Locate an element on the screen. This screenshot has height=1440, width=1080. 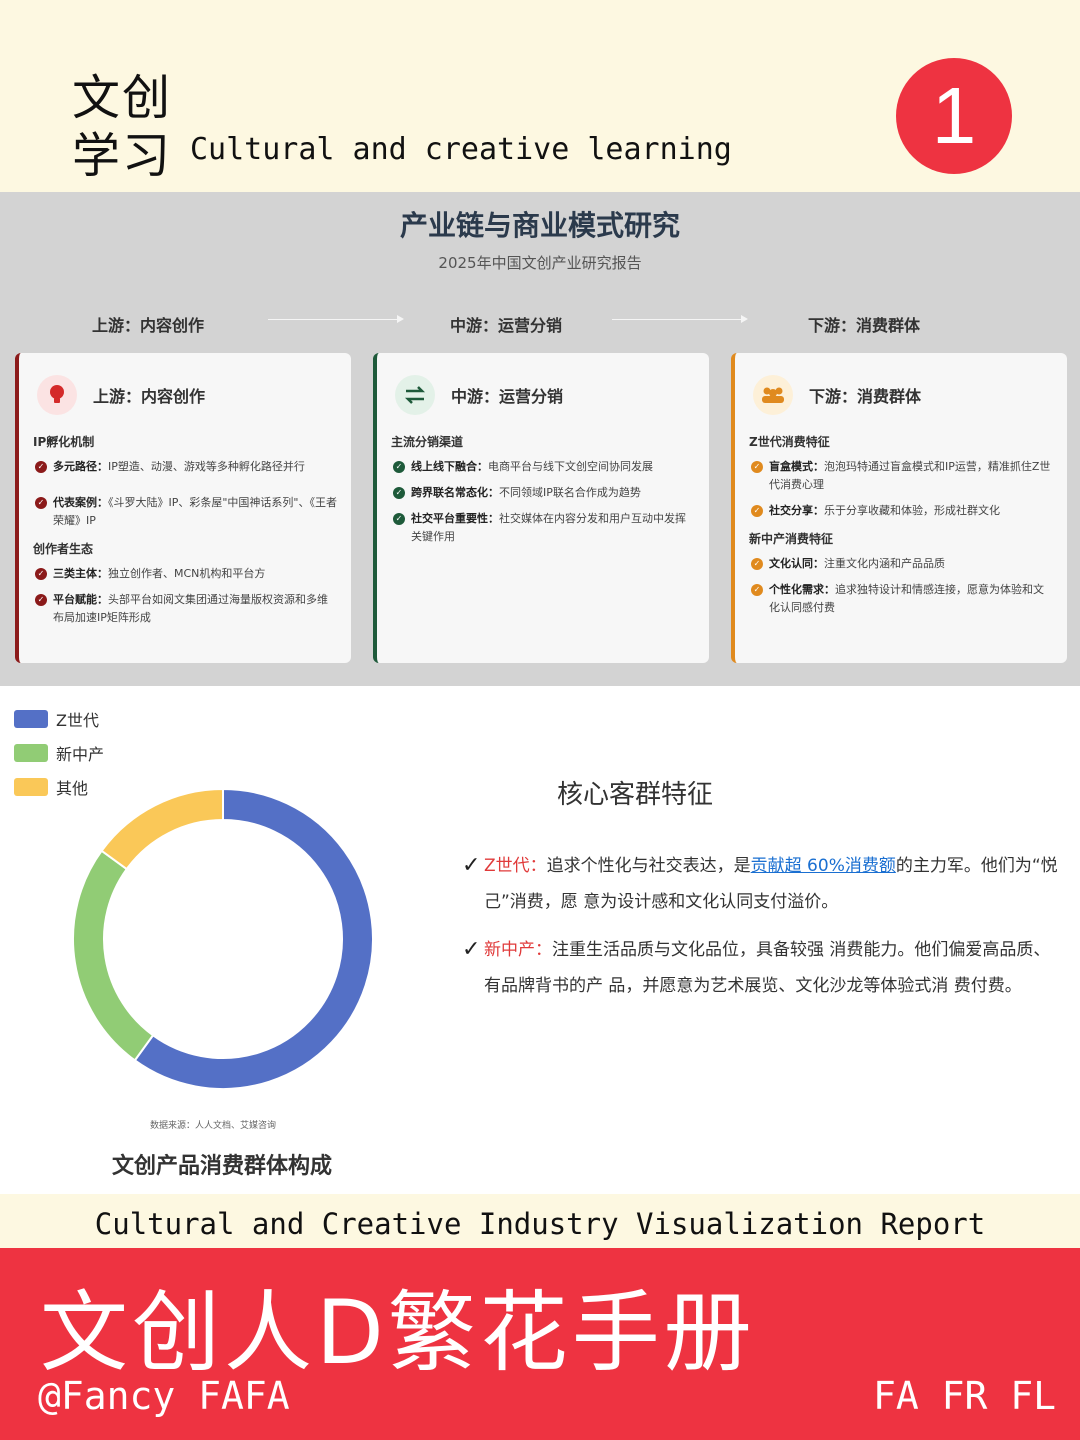
feature-link: 贡献超 60%消费额 is located at coordinates (823, 866).